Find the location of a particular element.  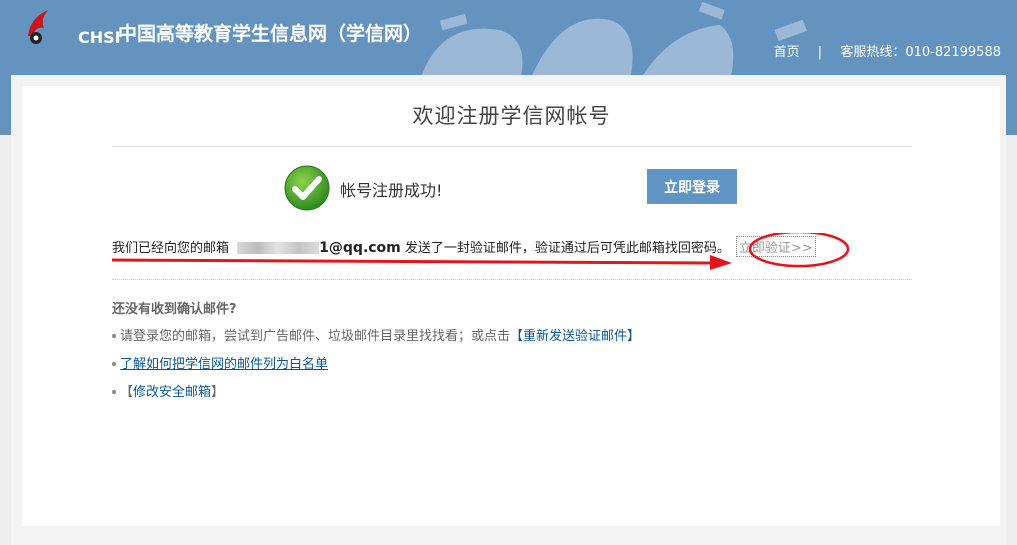

resend-email-link: 【重新发送验证邮件】 is located at coordinates (575, 336).